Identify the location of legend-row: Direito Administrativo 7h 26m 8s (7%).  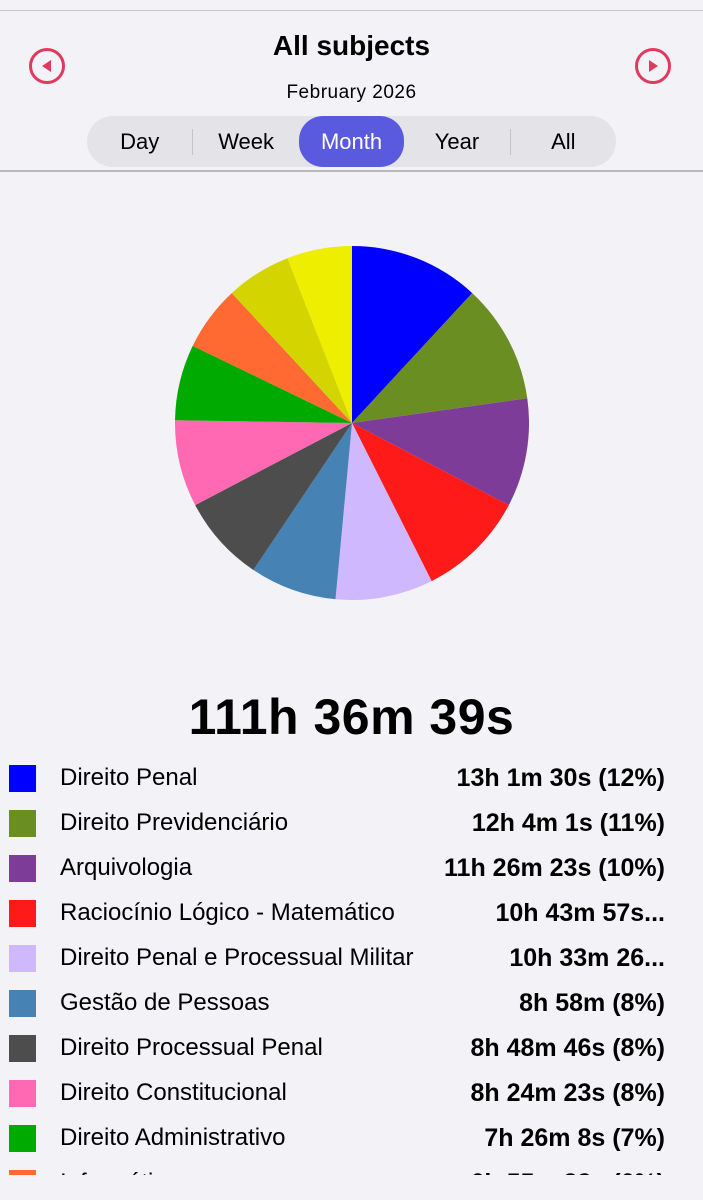
(351, 1137).